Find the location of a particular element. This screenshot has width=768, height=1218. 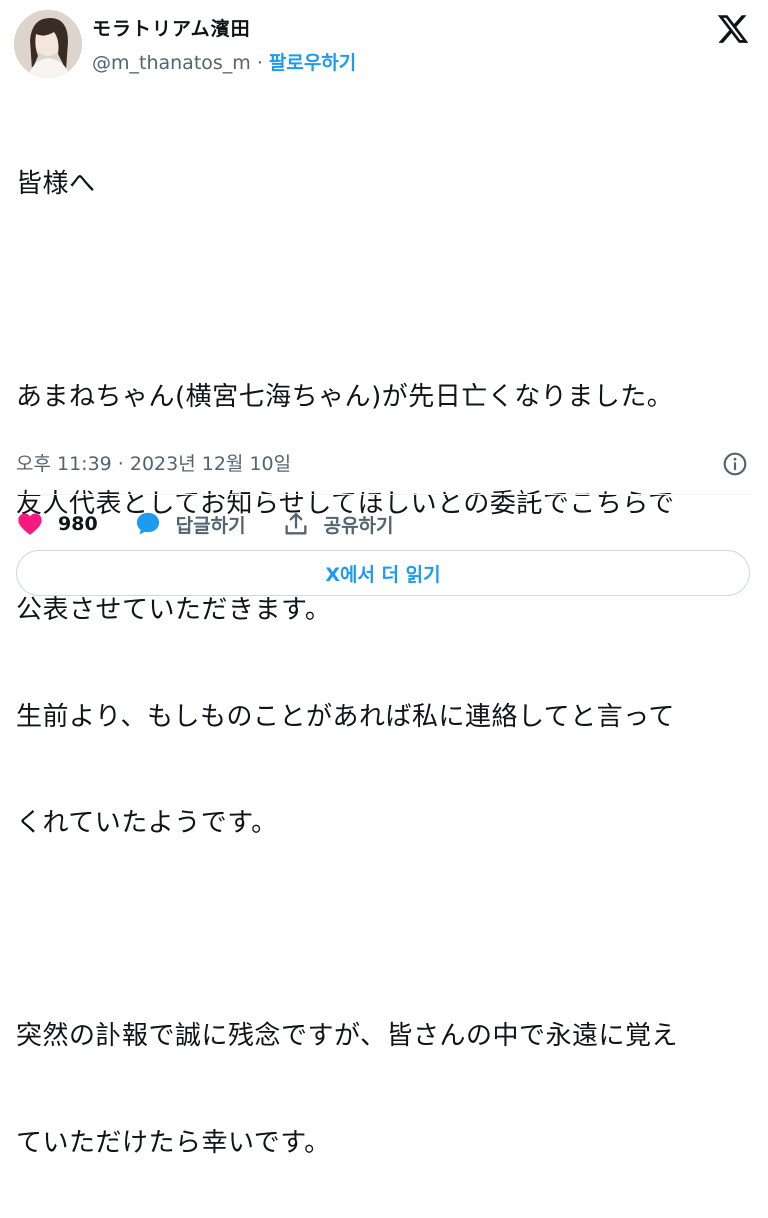

share-label: 공유하기 is located at coordinates (358, 525).